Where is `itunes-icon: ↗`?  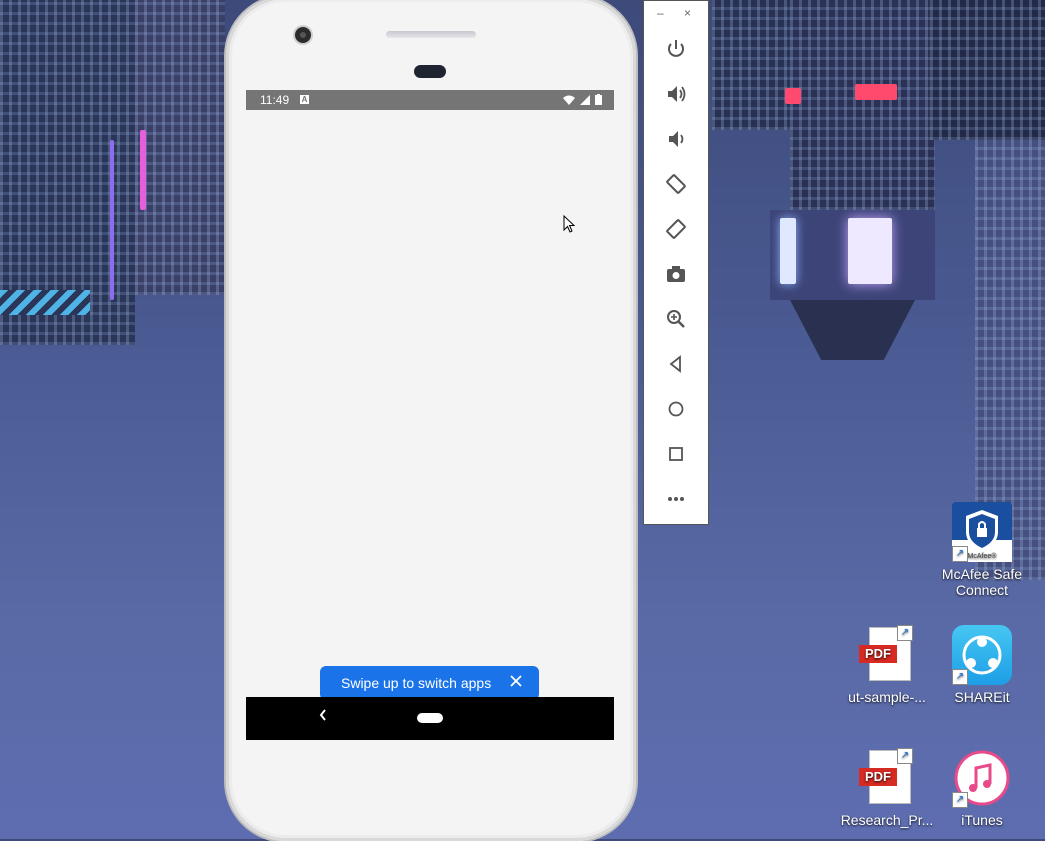 itunes-icon: ↗ is located at coordinates (982, 778).